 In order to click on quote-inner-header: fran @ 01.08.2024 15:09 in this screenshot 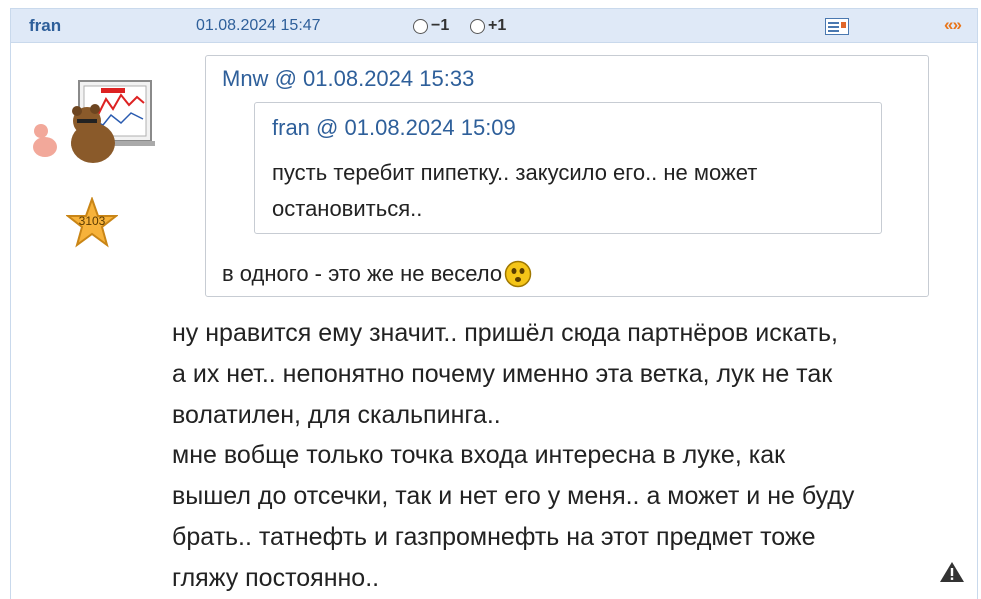, I will do `click(394, 128)`.